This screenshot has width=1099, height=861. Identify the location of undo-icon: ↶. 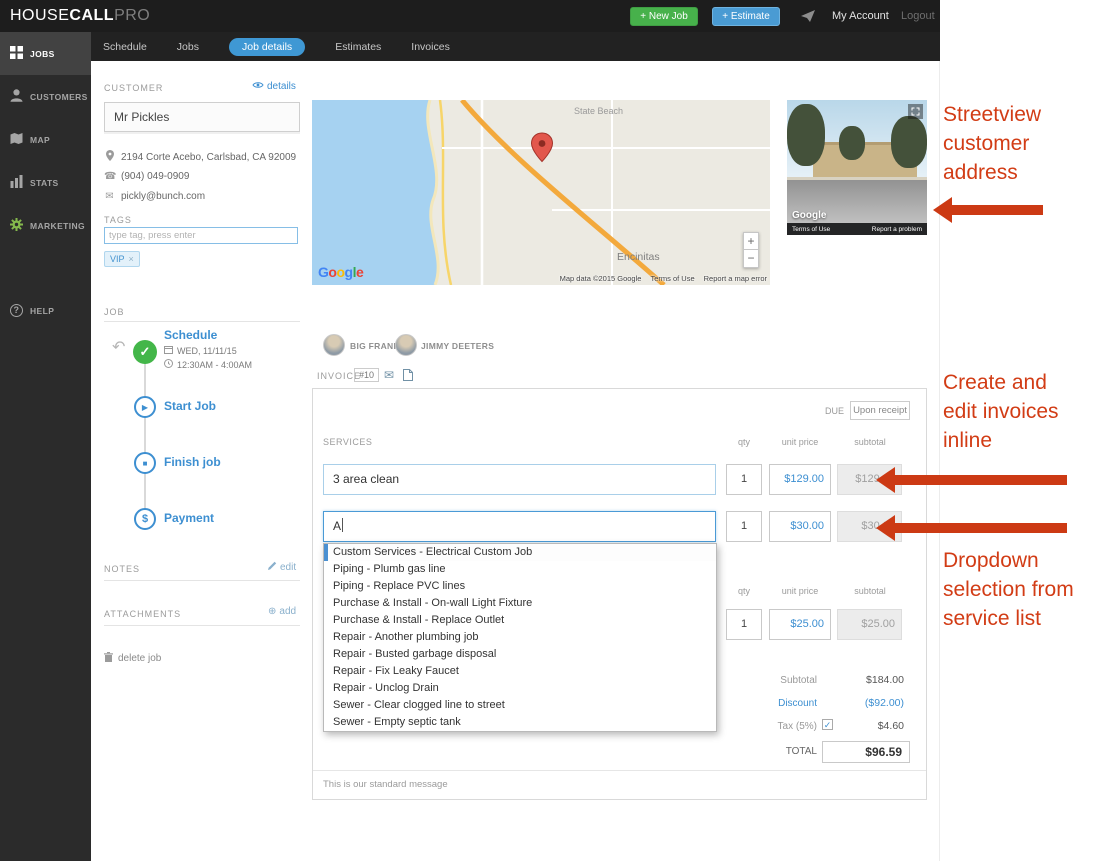
(118, 347).